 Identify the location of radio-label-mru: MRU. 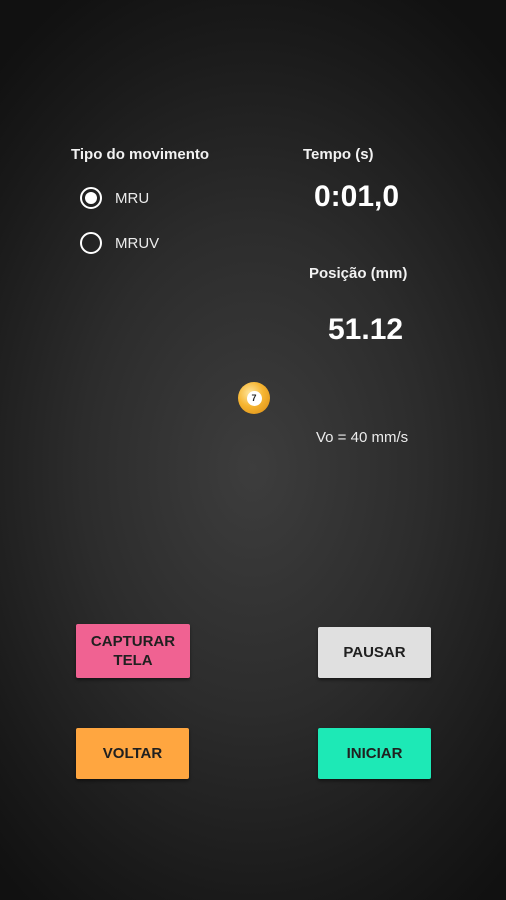
(132, 198).